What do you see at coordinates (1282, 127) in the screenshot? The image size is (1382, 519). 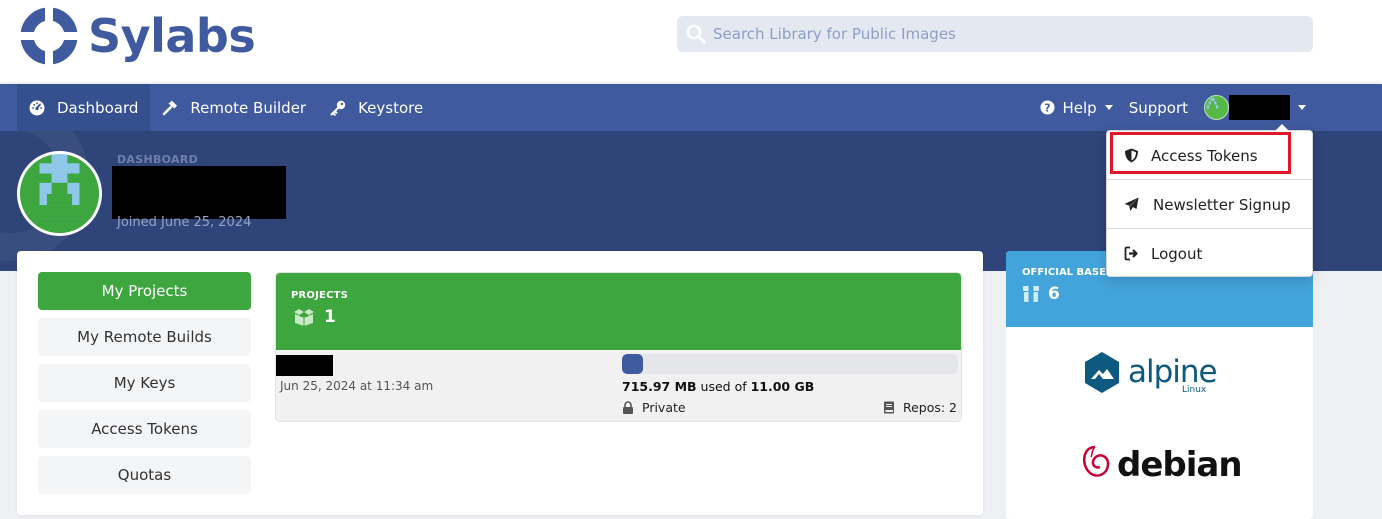 I see `dropdown-arrow` at bounding box center [1282, 127].